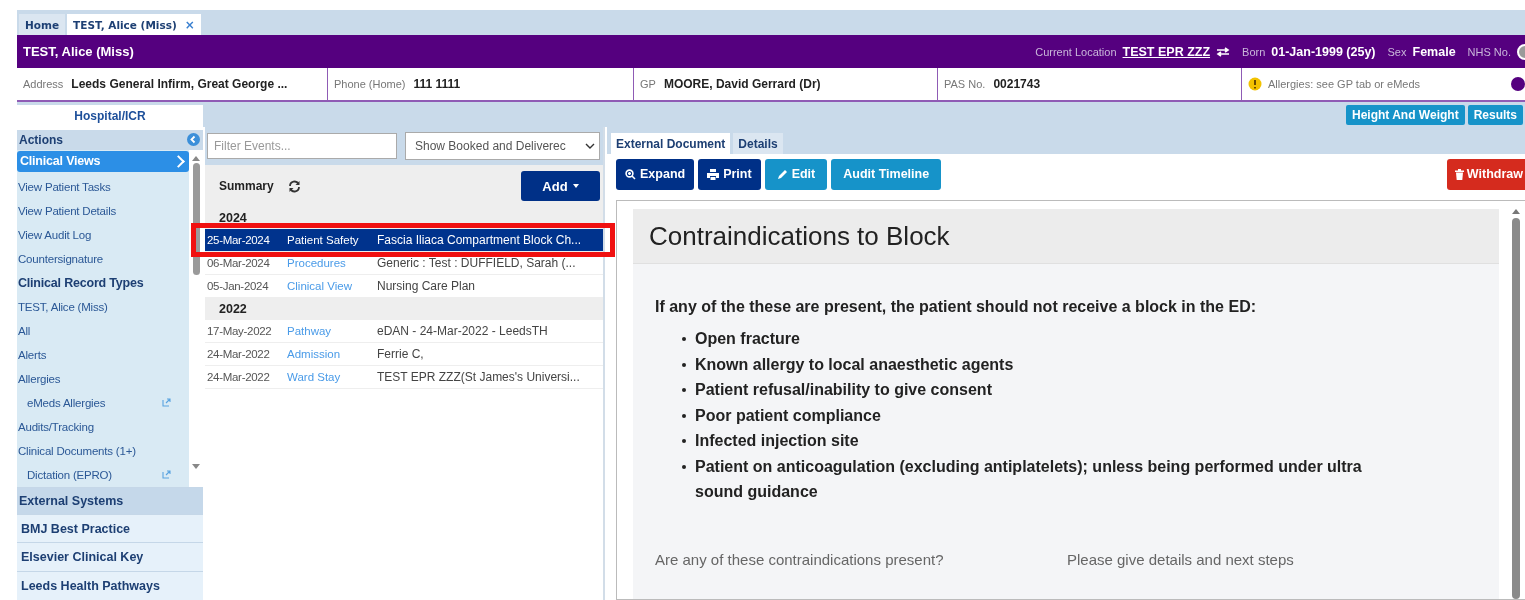 This screenshot has height=600, width=1525. What do you see at coordinates (323, 240) in the screenshot?
I see `event-type: Patient Safety` at bounding box center [323, 240].